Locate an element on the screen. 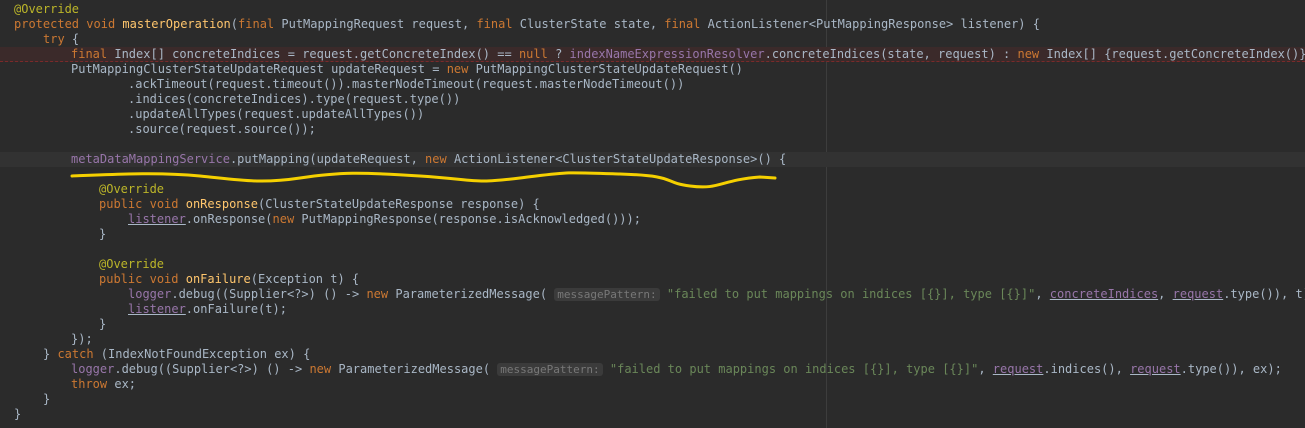  code-text: }); is located at coordinates (82, 339).